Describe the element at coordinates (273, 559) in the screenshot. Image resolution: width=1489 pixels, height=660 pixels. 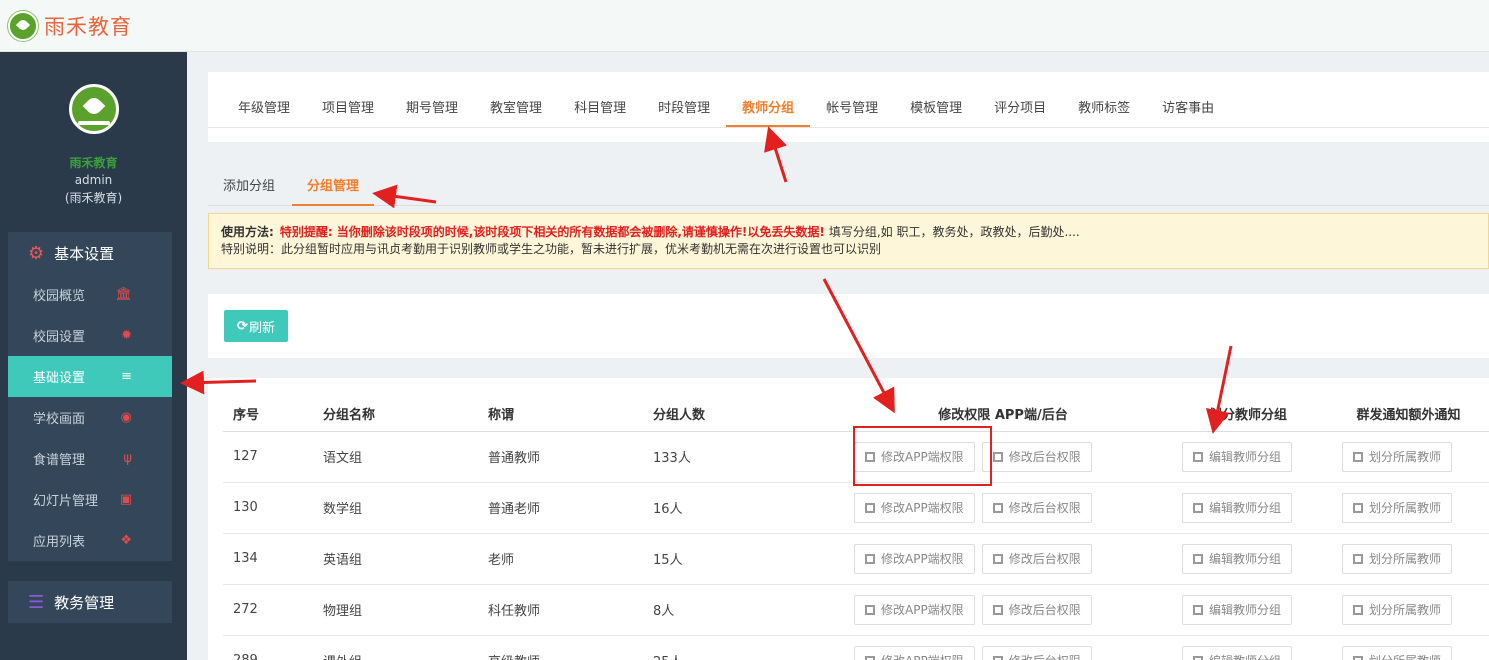
I see `cell-id: 134` at that location.